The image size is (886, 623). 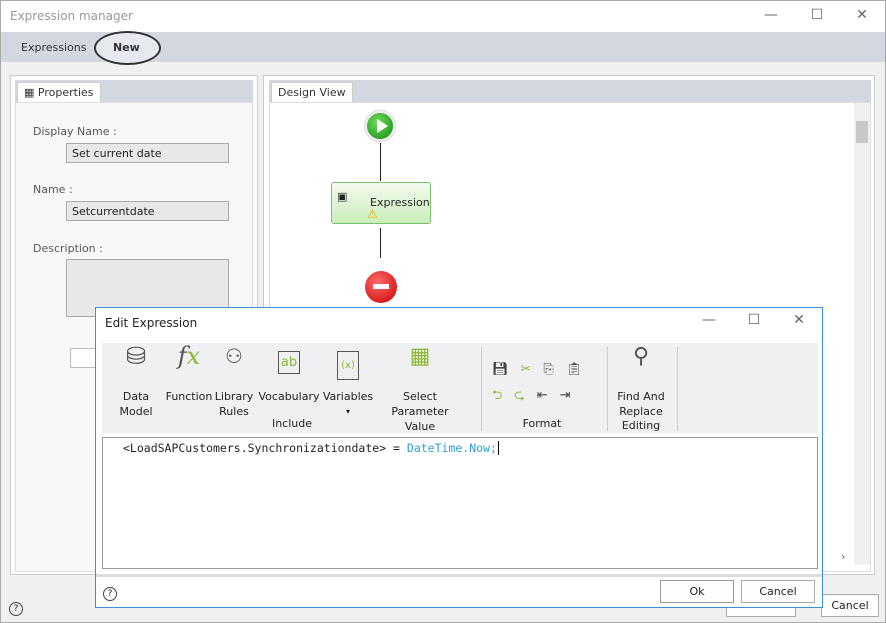 What do you see at coordinates (29, 92) in the screenshot?
I see `properties-icon: ▦` at bounding box center [29, 92].